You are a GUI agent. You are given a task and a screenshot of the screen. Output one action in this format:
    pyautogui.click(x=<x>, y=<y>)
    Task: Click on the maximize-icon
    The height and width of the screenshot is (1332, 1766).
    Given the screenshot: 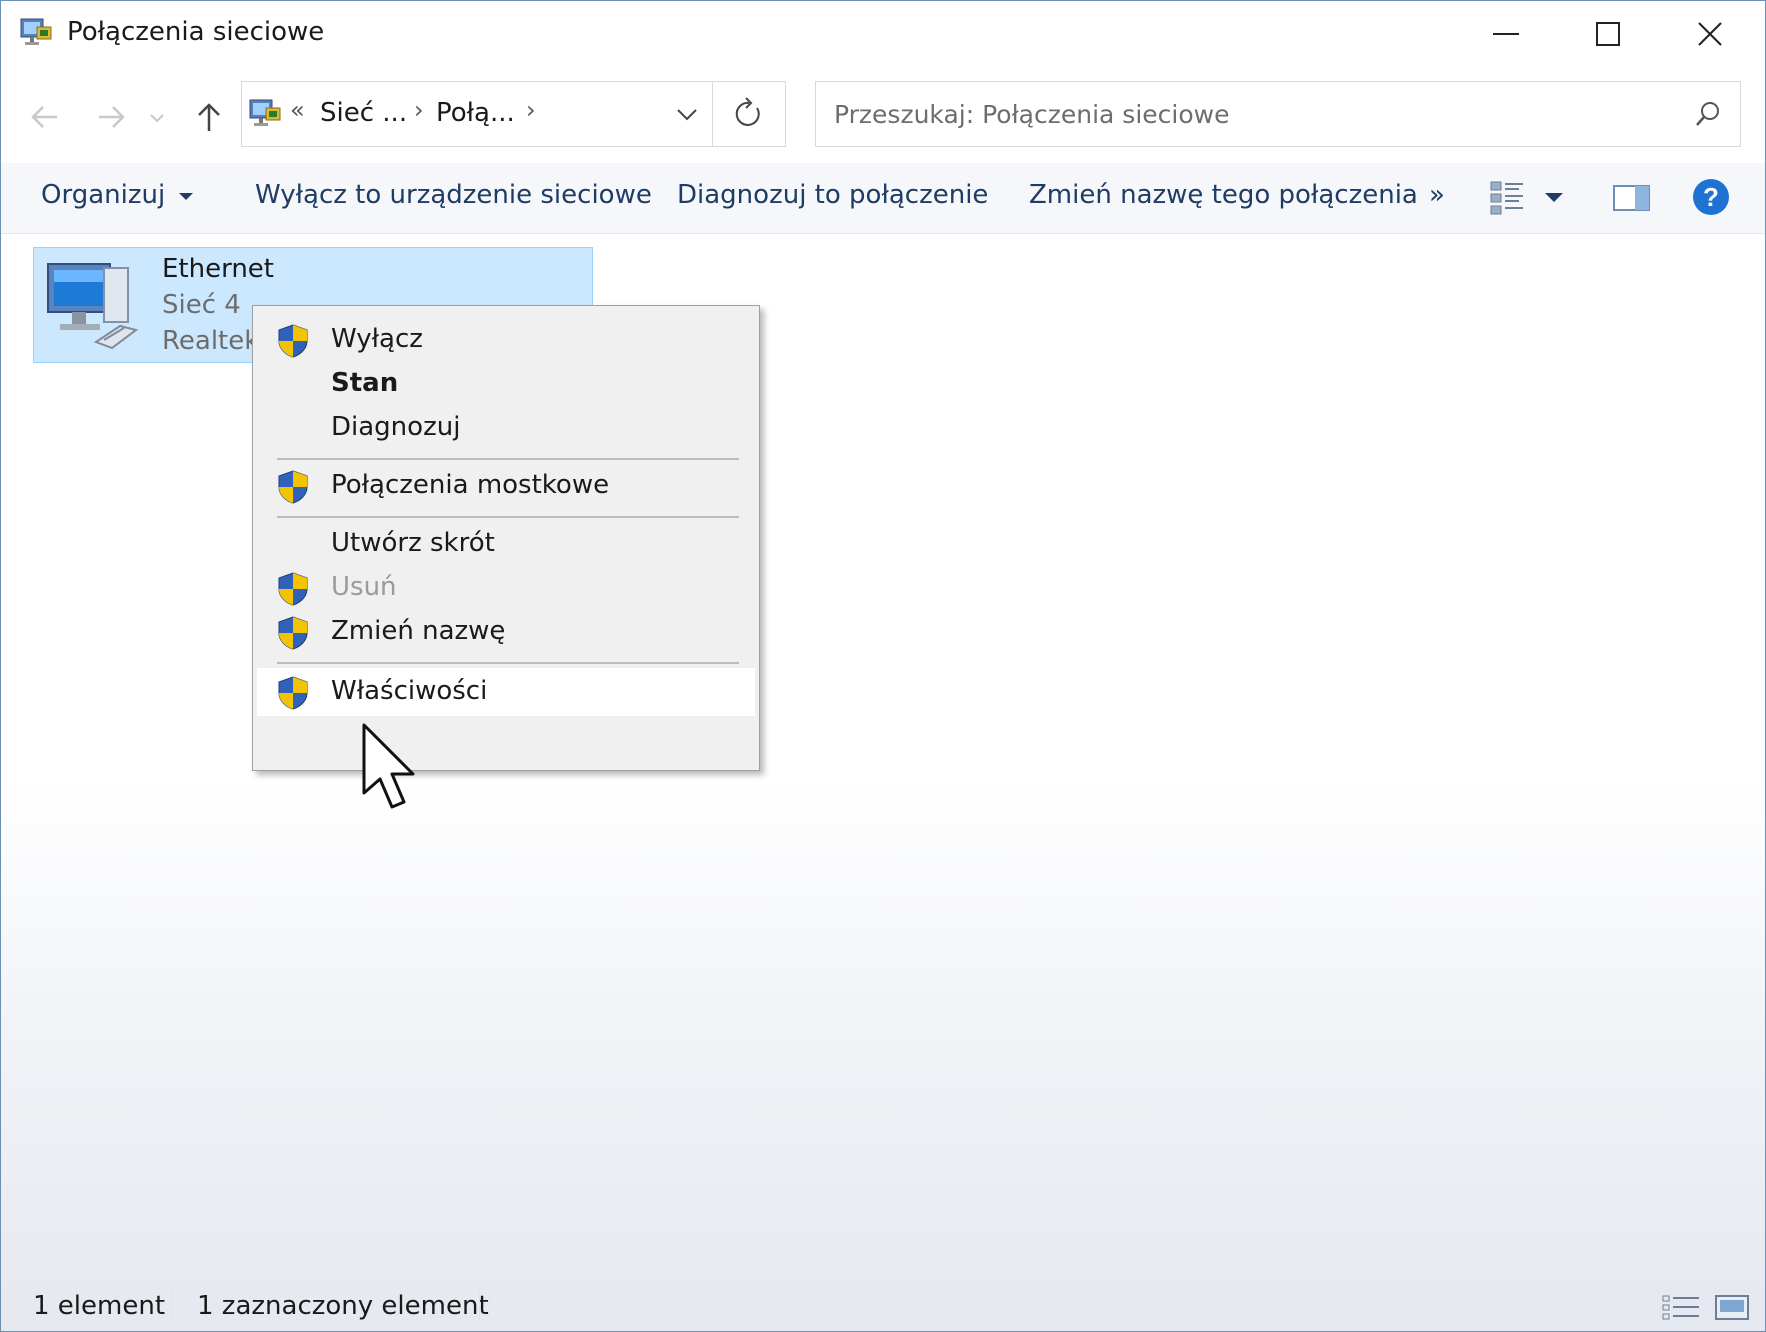 What is the action you would take?
    pyautogui.click(x=1608, y=34)
    